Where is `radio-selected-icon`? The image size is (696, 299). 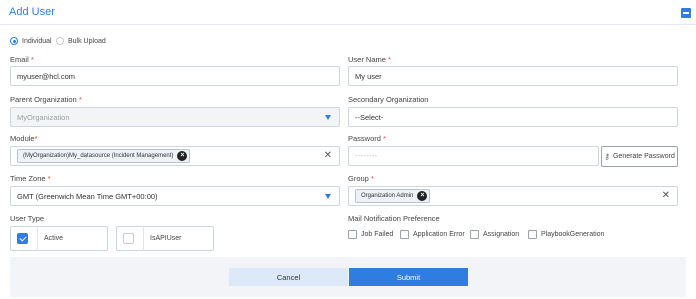 radio-selected-icon is located at coordinates (14, 41).